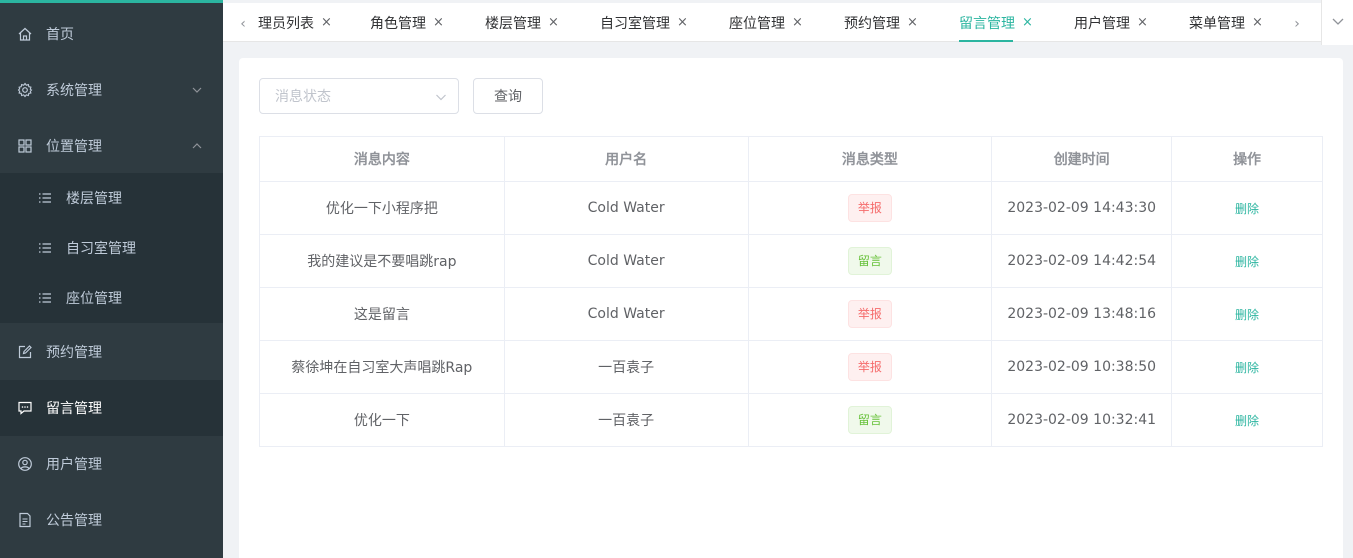  Describe the element at coordinates (25, 408) in the screenshot. I see `chat-icon` at that location.